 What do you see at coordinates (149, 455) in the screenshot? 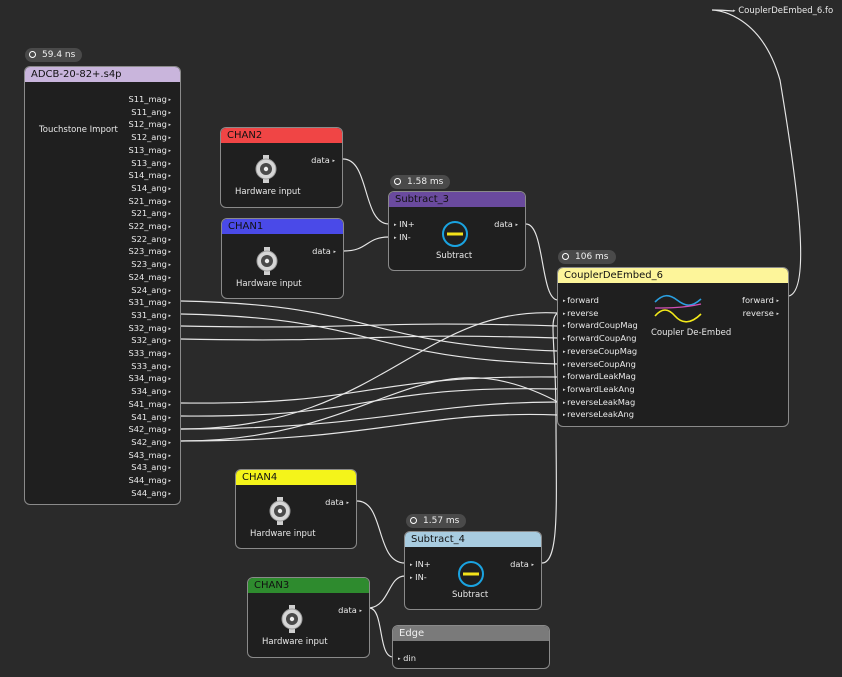
I see `adcb-output-port: S43_mag ▸` at bounding box center [149, 455].